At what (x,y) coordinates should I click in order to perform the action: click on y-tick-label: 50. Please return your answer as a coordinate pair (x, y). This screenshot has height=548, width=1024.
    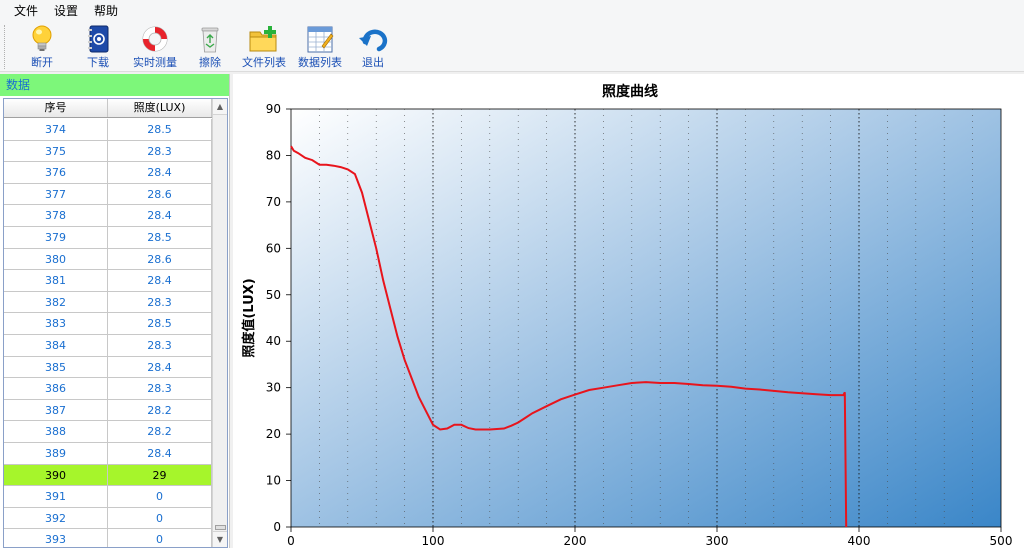
    Looking at the image, I should click on (273, 295).